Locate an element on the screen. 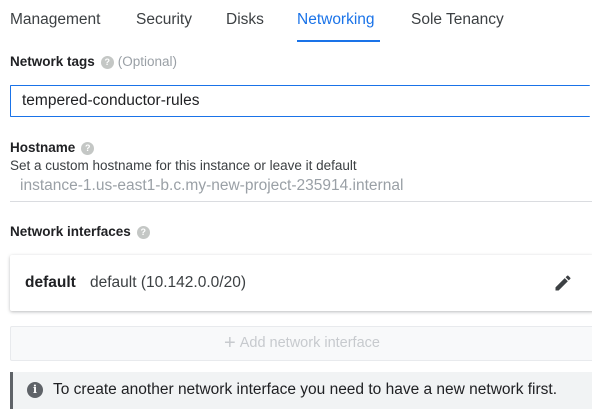 This screenshot has width=592, height=409. add-network-interface-button: + Add network interface is located at coordinates (301, 343).